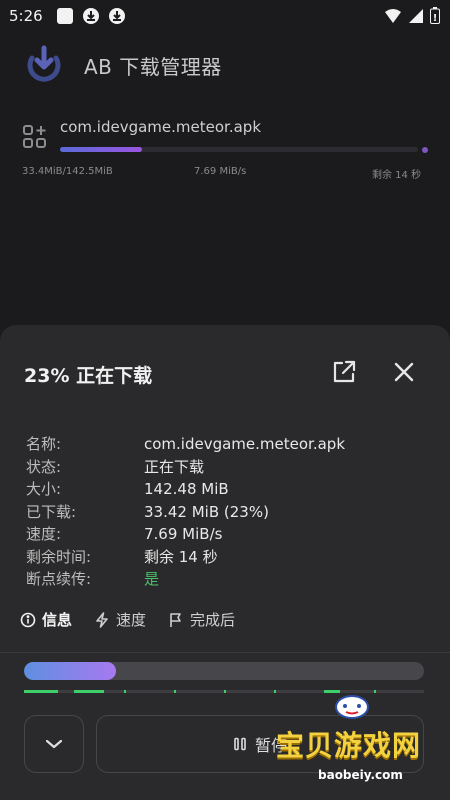  I want to click on app-title: AB 下载管理器, so click(153, 67).